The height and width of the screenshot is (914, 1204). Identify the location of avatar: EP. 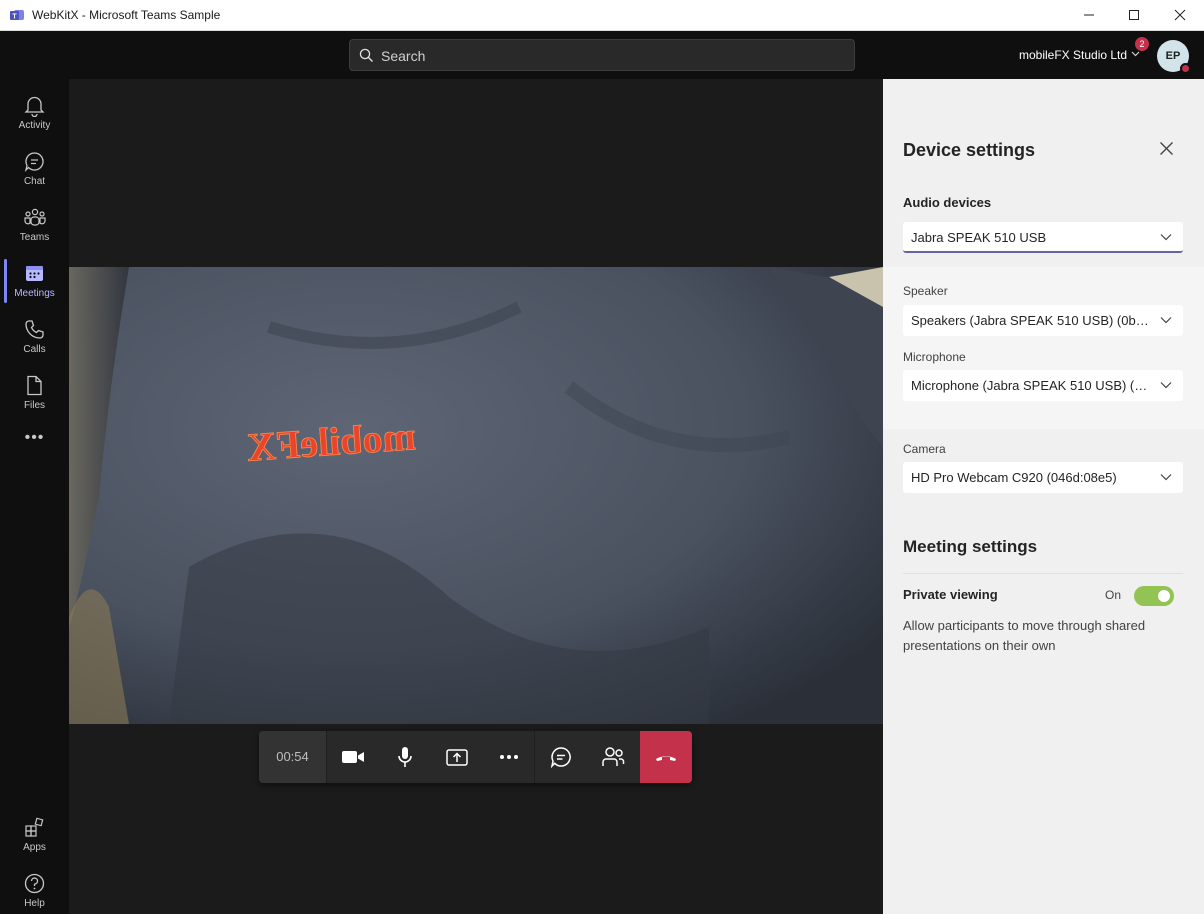
(1174, 57).